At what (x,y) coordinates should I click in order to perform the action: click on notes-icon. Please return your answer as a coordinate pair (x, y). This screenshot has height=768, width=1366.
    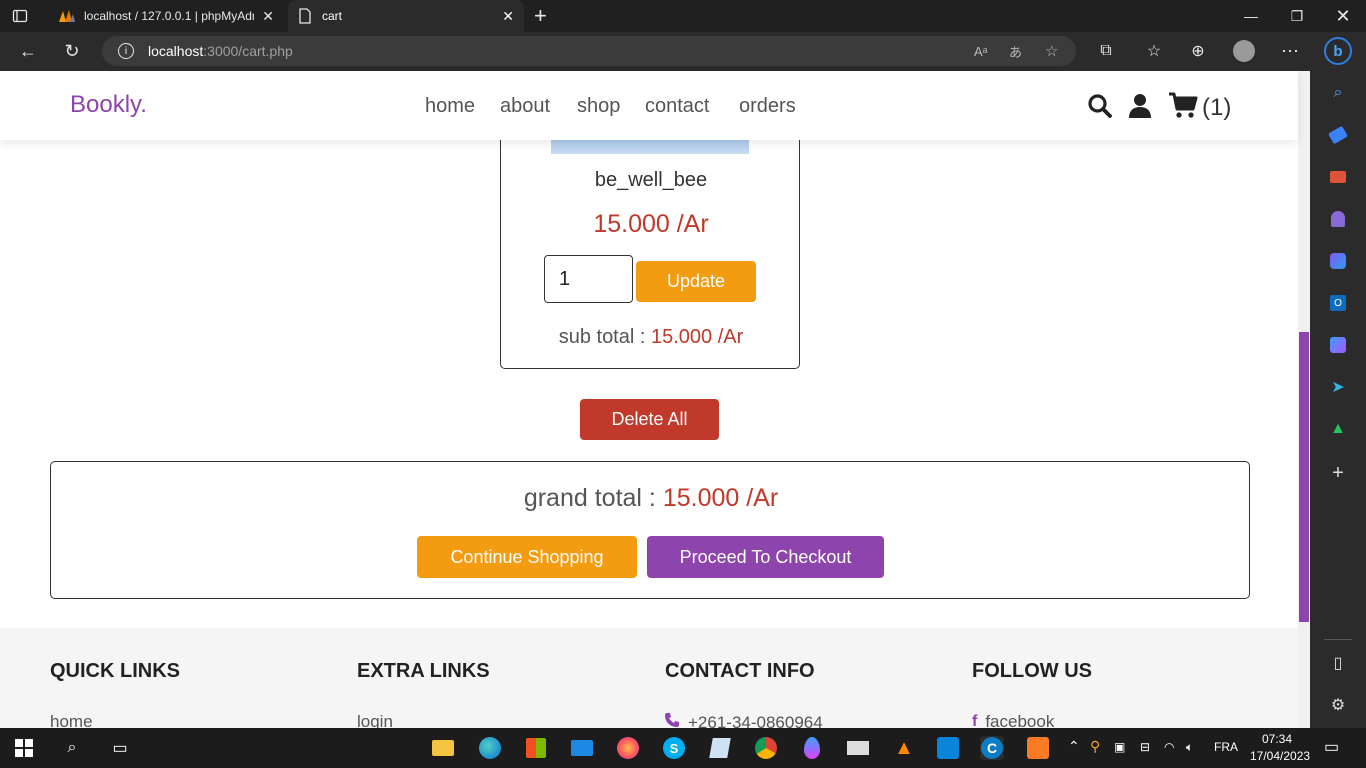
    Looking at the image, I should click on (720, 748).